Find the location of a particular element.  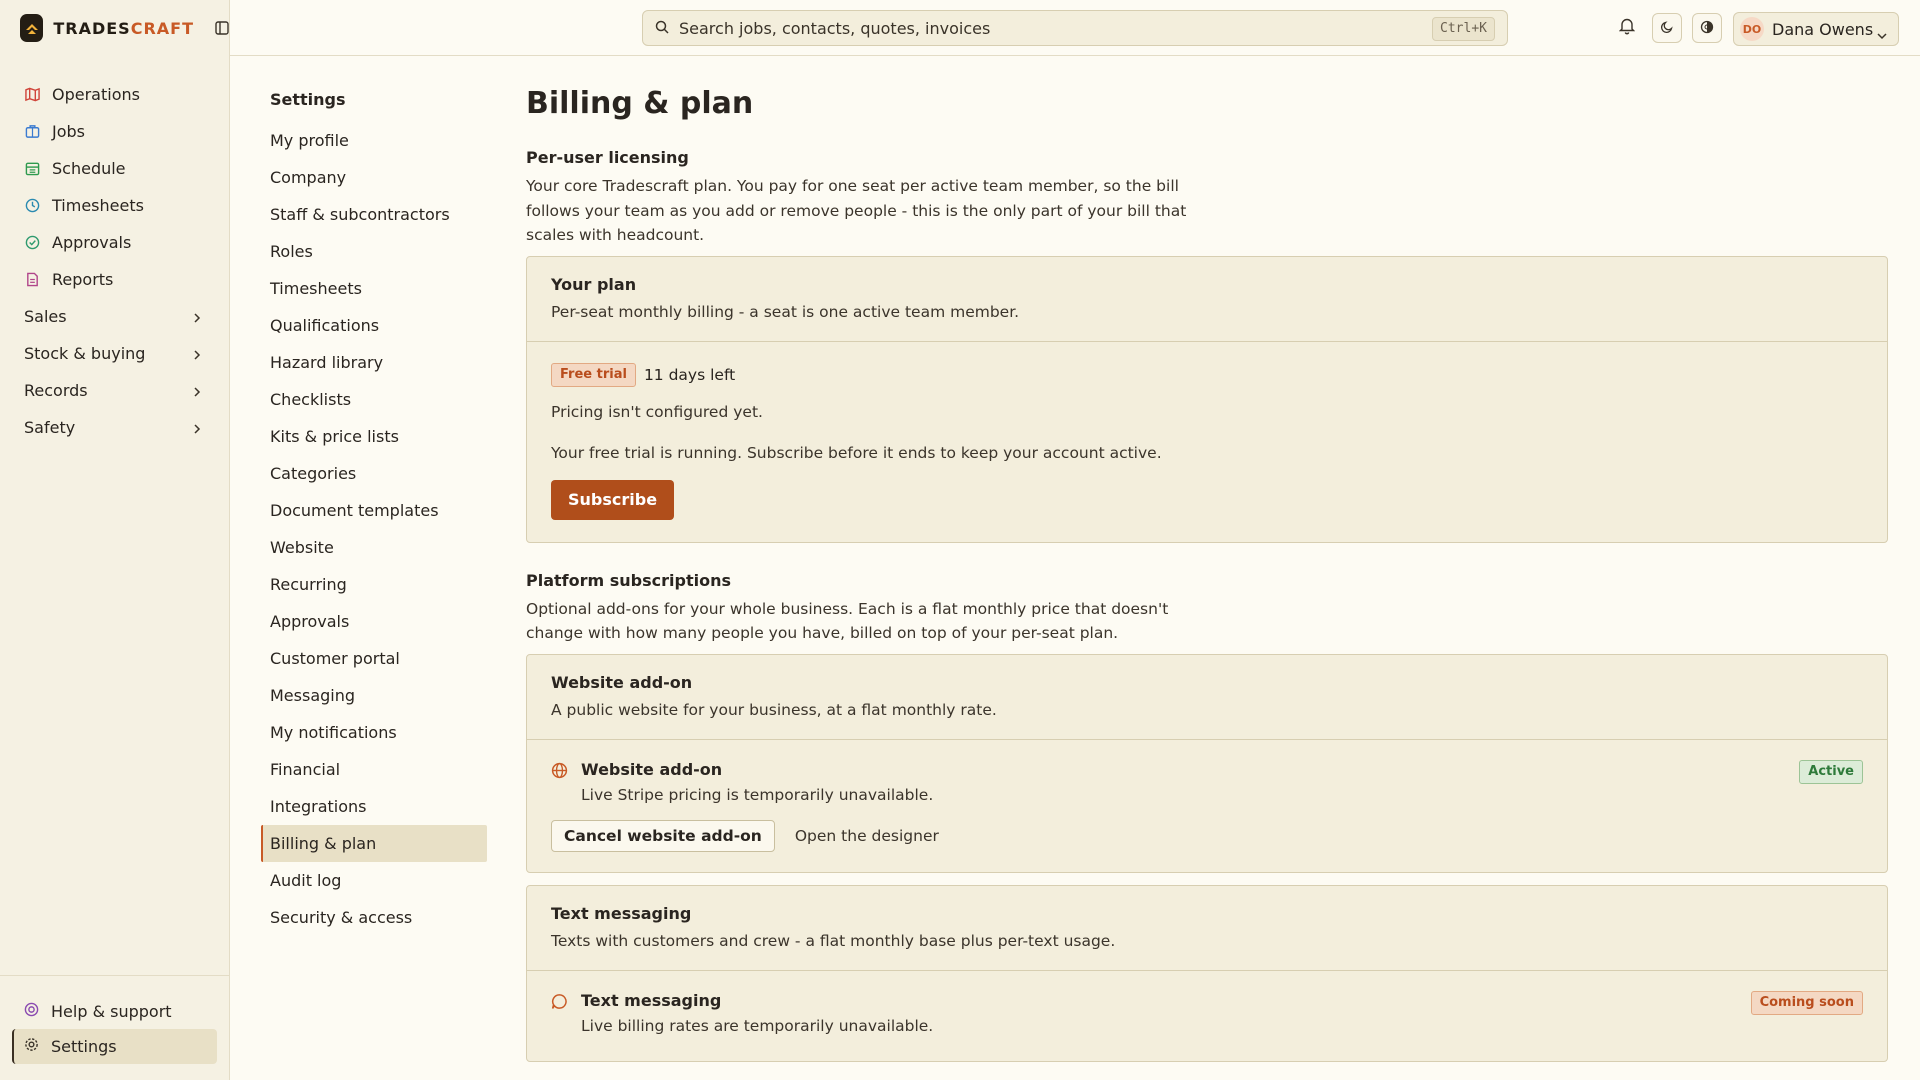

brand-logo-icon is located at coordinates (32, 28).